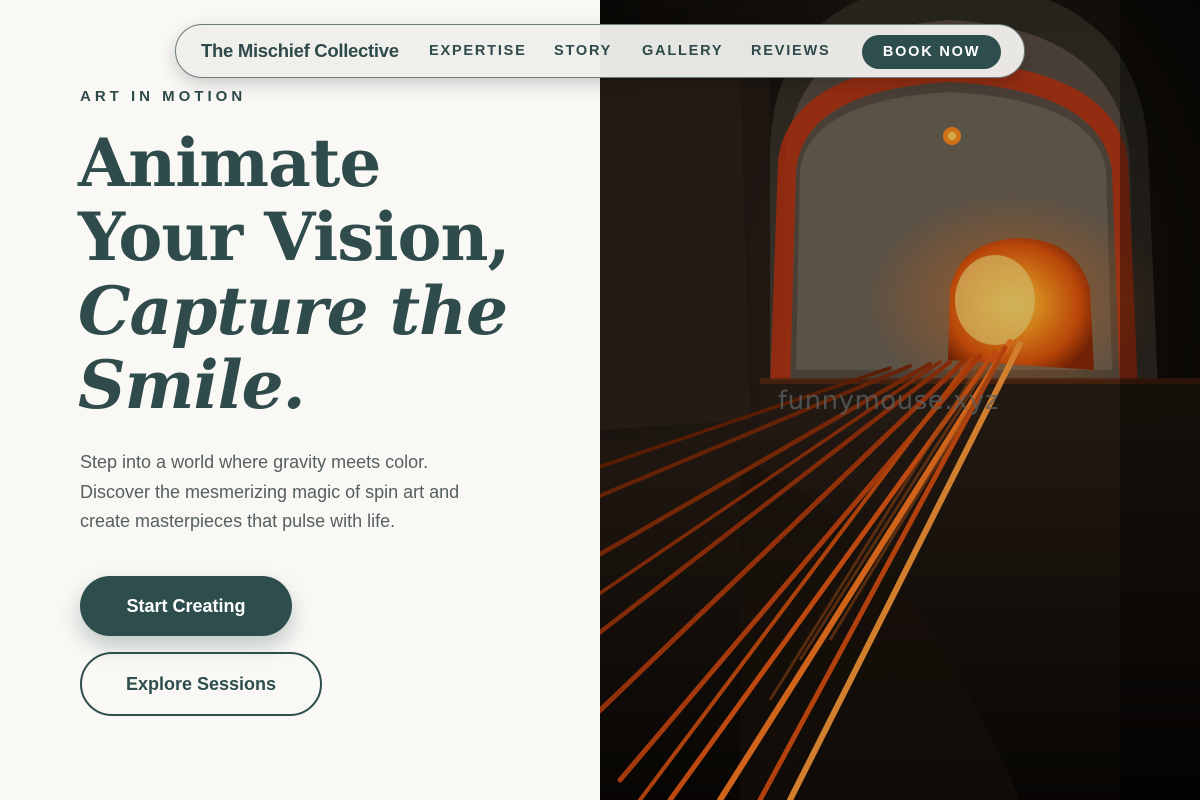 The height and width of the screenshot is (800, 1200). Describe the element at coordinates (478, 51) in the screenshot. I see `nav-link-expertise: EXPERTISE` at that location.